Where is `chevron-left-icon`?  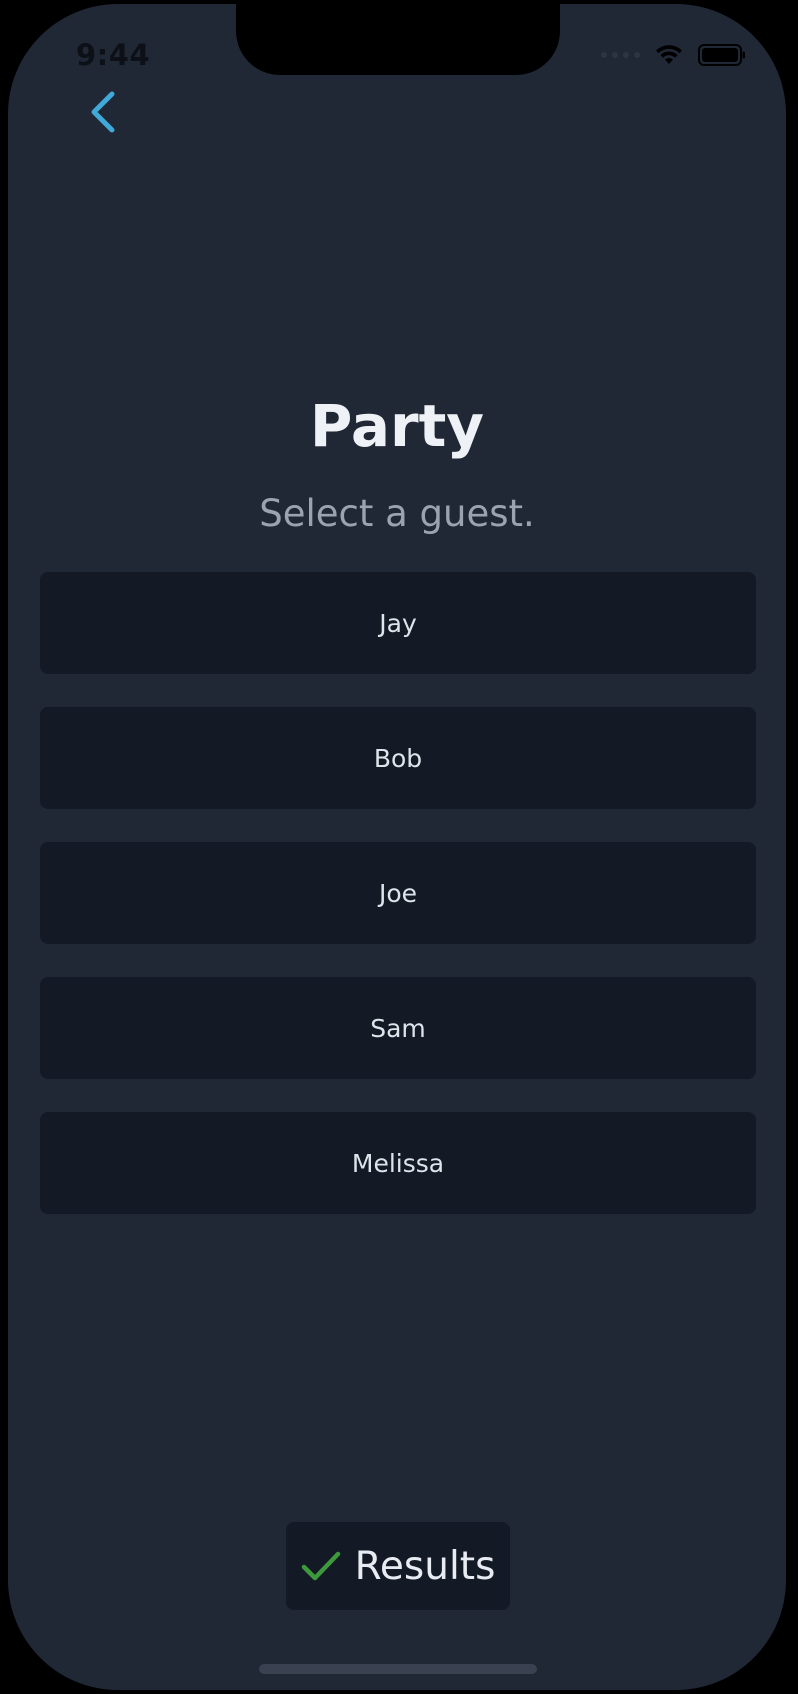 chevron-left-icon is located at coordinates (103, 112).